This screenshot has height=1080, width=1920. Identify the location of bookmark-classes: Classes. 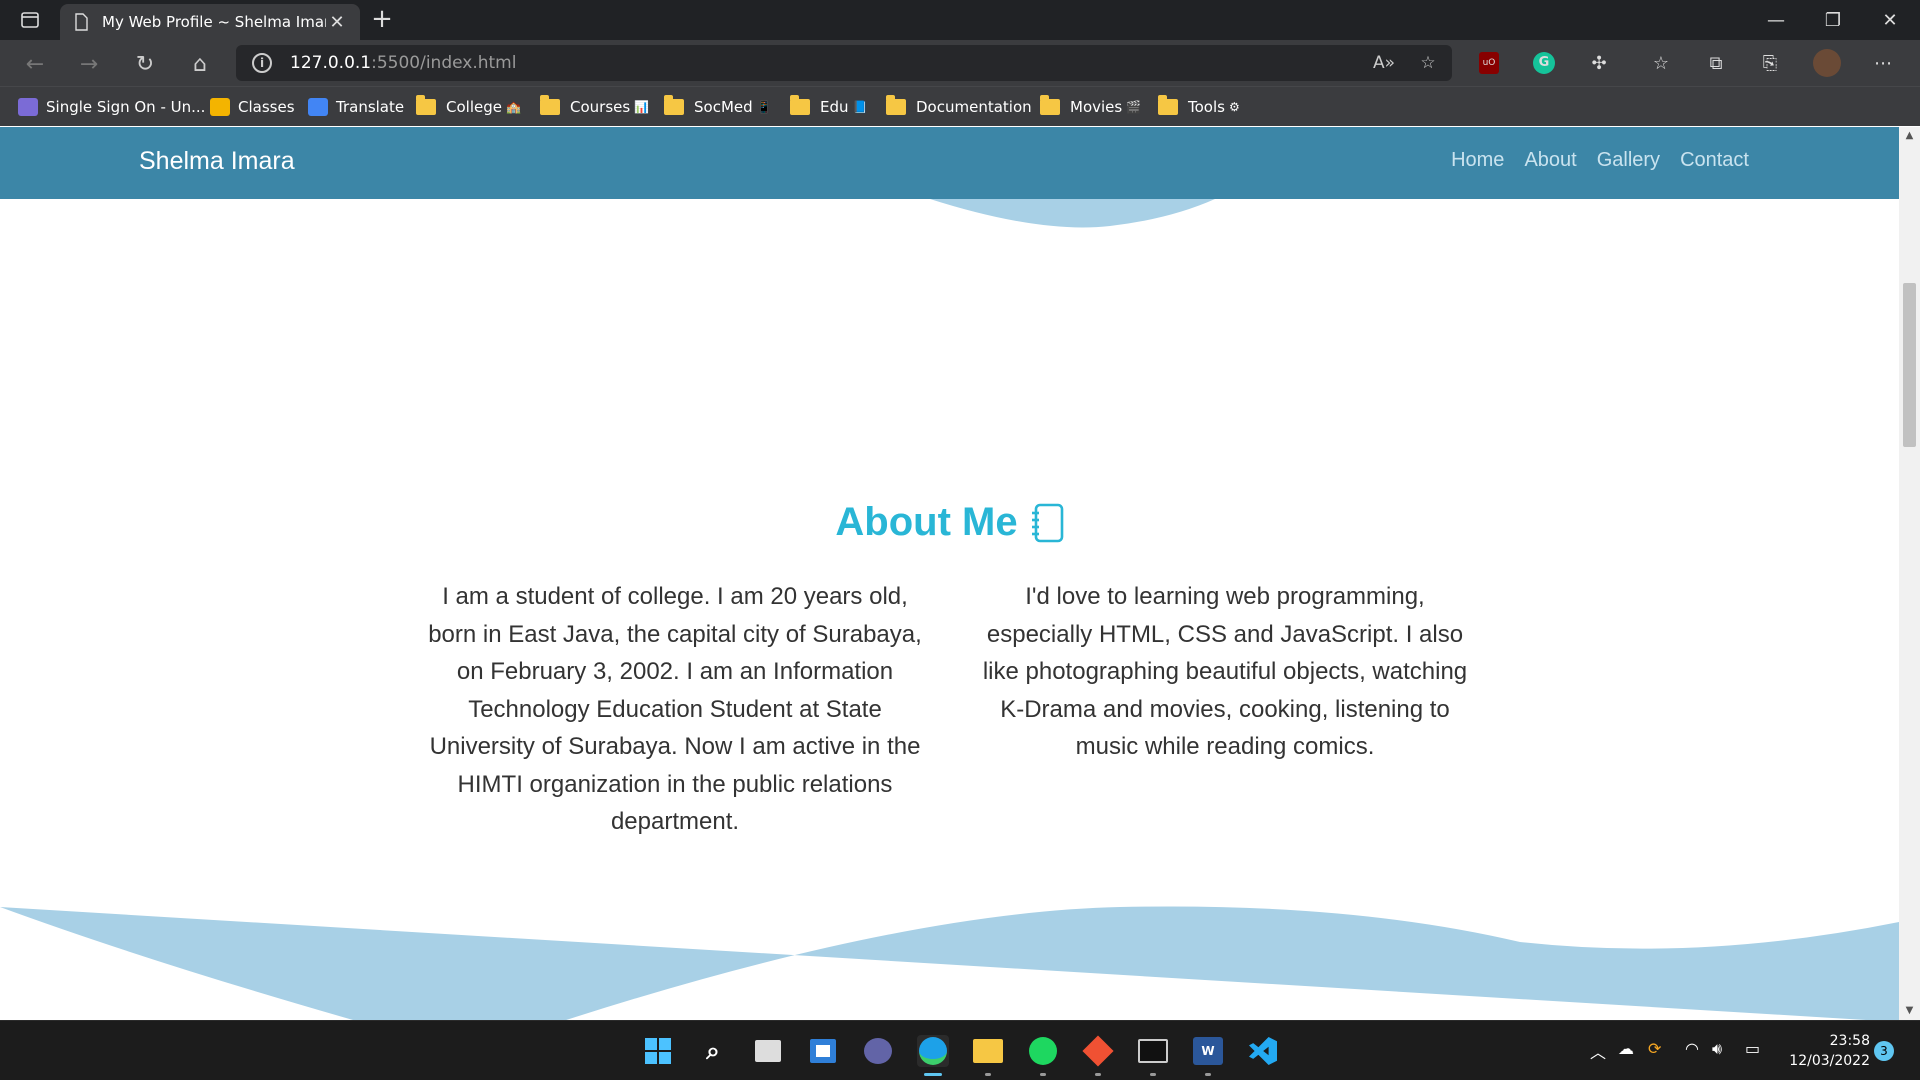
(252, 107).